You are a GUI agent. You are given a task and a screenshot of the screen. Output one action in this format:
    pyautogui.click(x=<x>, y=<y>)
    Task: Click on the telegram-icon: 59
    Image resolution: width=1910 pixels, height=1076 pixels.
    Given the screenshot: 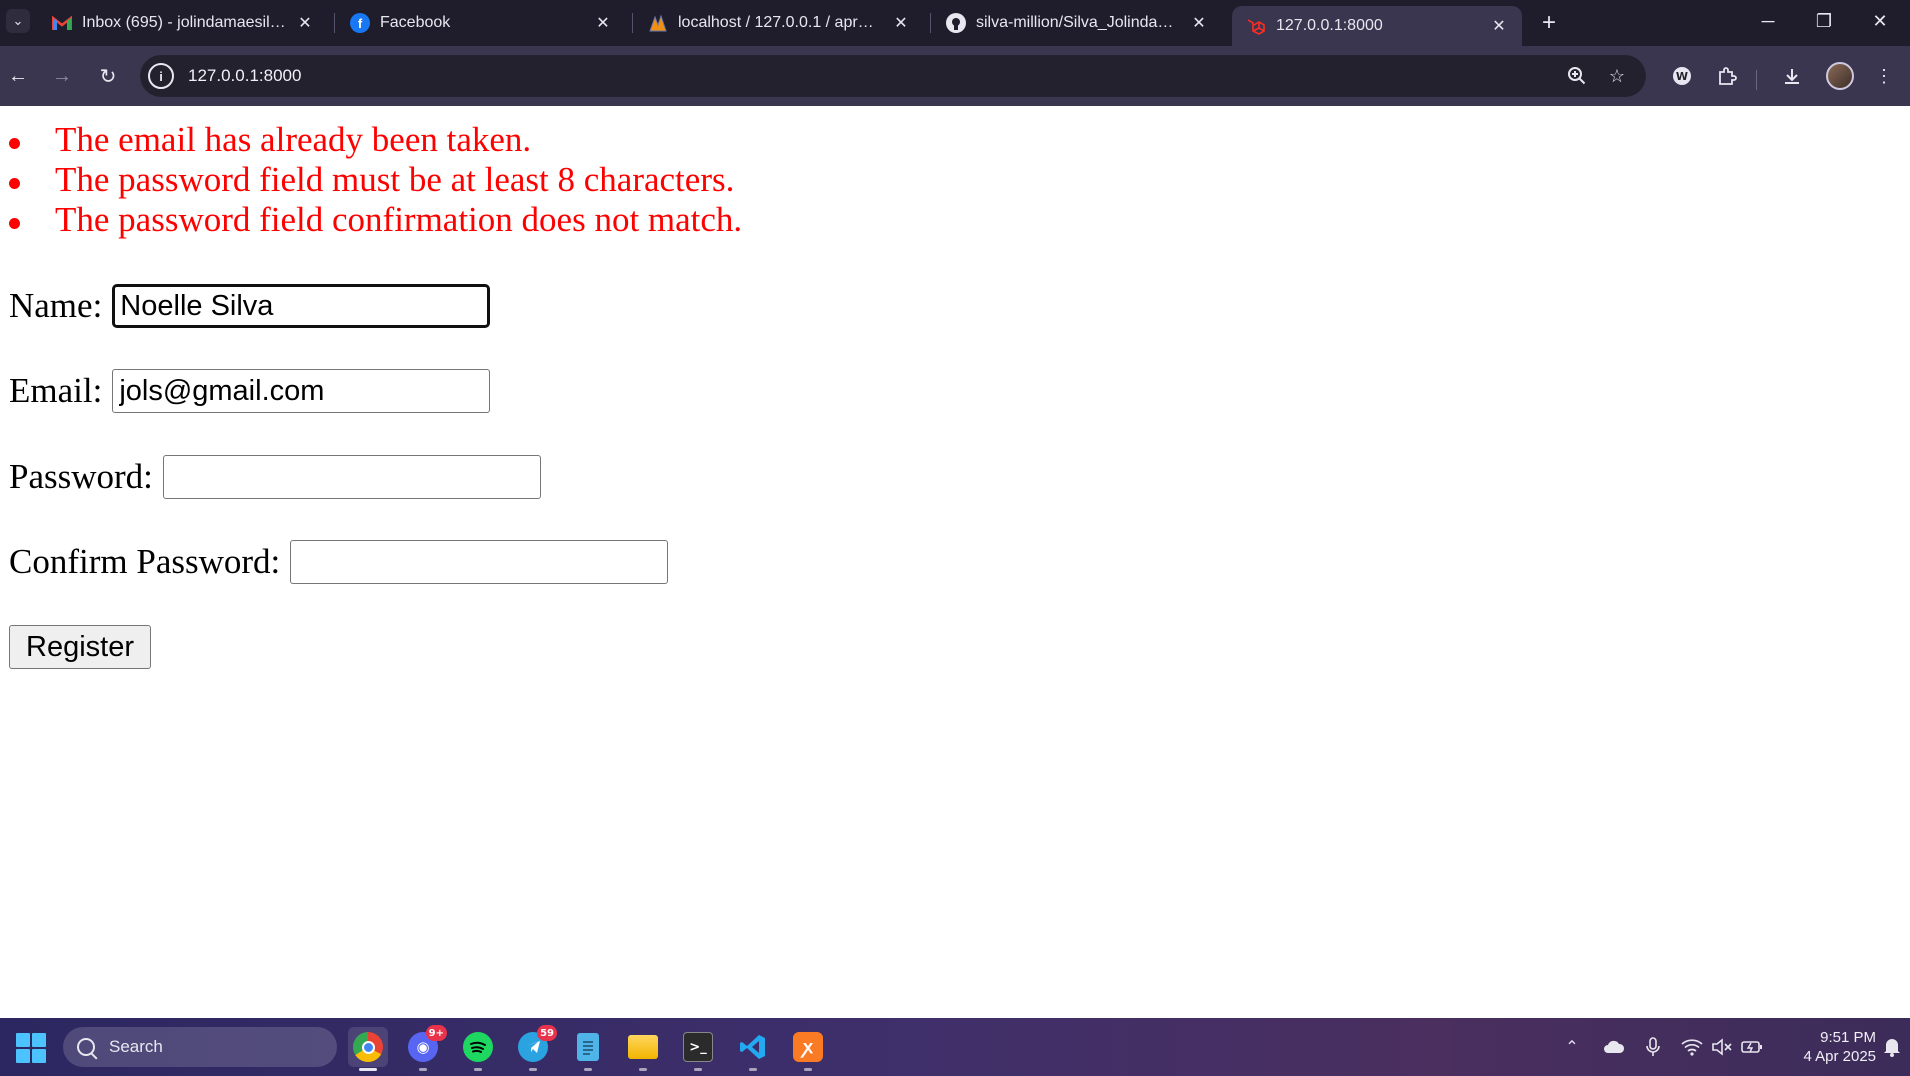 What is the action you would take?
    pyautogui.click(x=535, y=1048)
    